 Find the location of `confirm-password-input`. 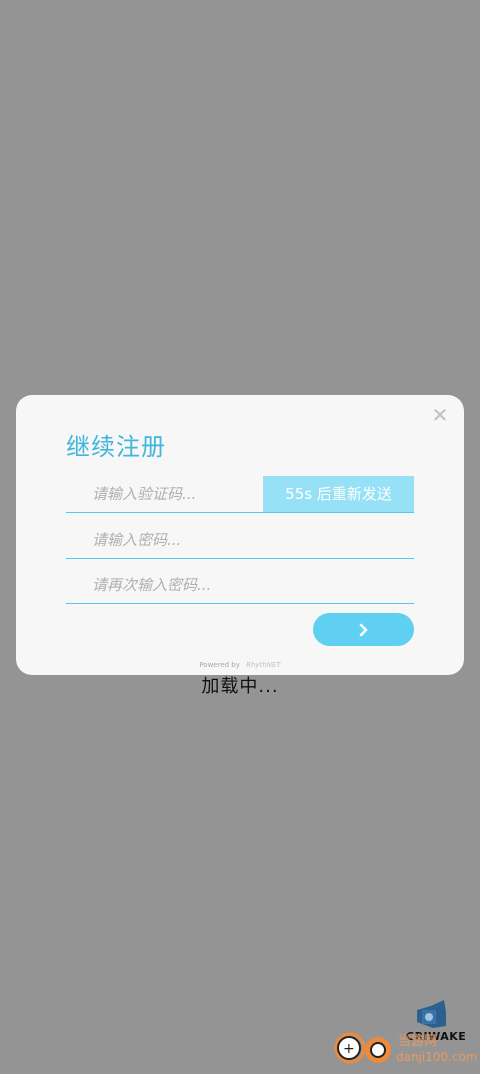

confirm-password-input is located at coordinates (242, 585).